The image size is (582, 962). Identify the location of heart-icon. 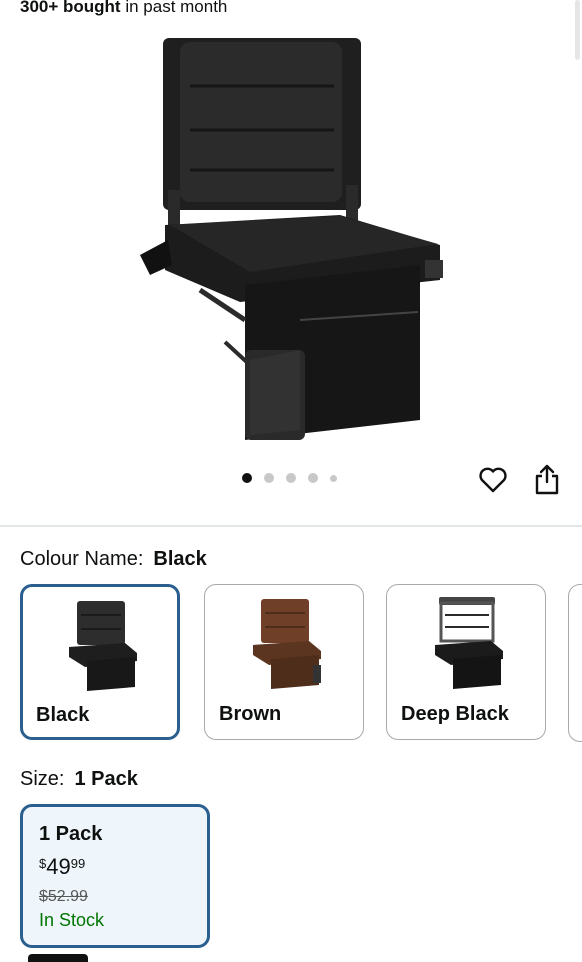
(493, 480).